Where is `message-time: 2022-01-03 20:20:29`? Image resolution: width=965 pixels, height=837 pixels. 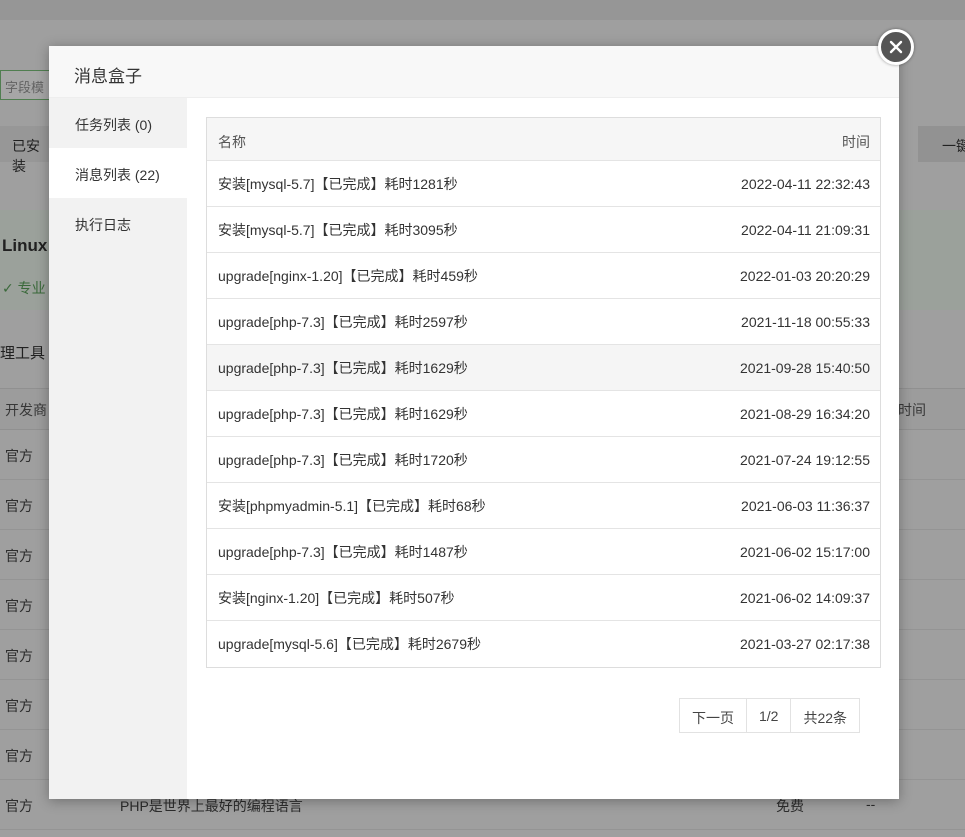 message-time: 2022-01-03 20:20:29 is located at coordinates (805, 276).